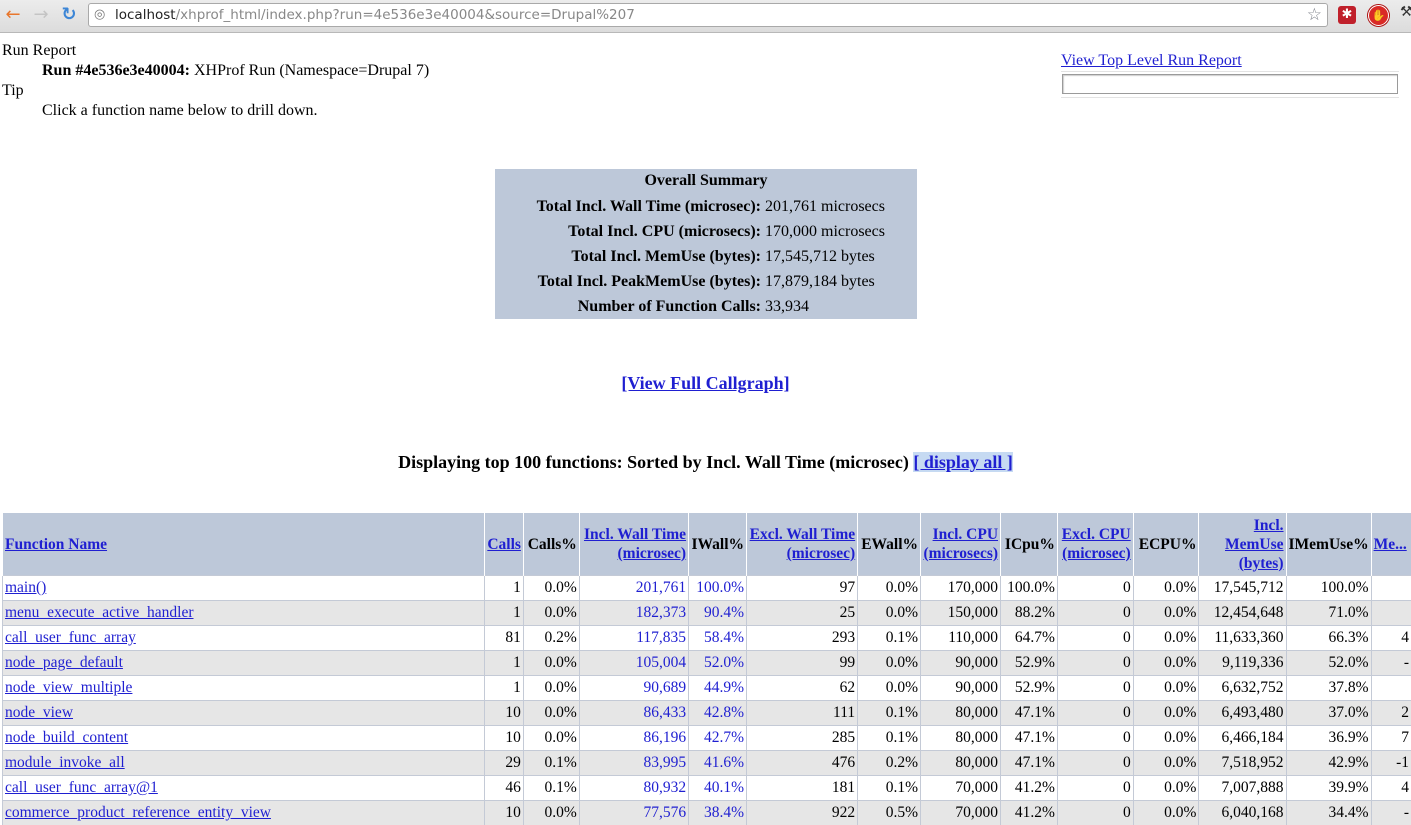 The width and height of the screenshot is (1411, 825). I want to click on table-cell: commerce_product_reference_entity_view, so click(244, 813).